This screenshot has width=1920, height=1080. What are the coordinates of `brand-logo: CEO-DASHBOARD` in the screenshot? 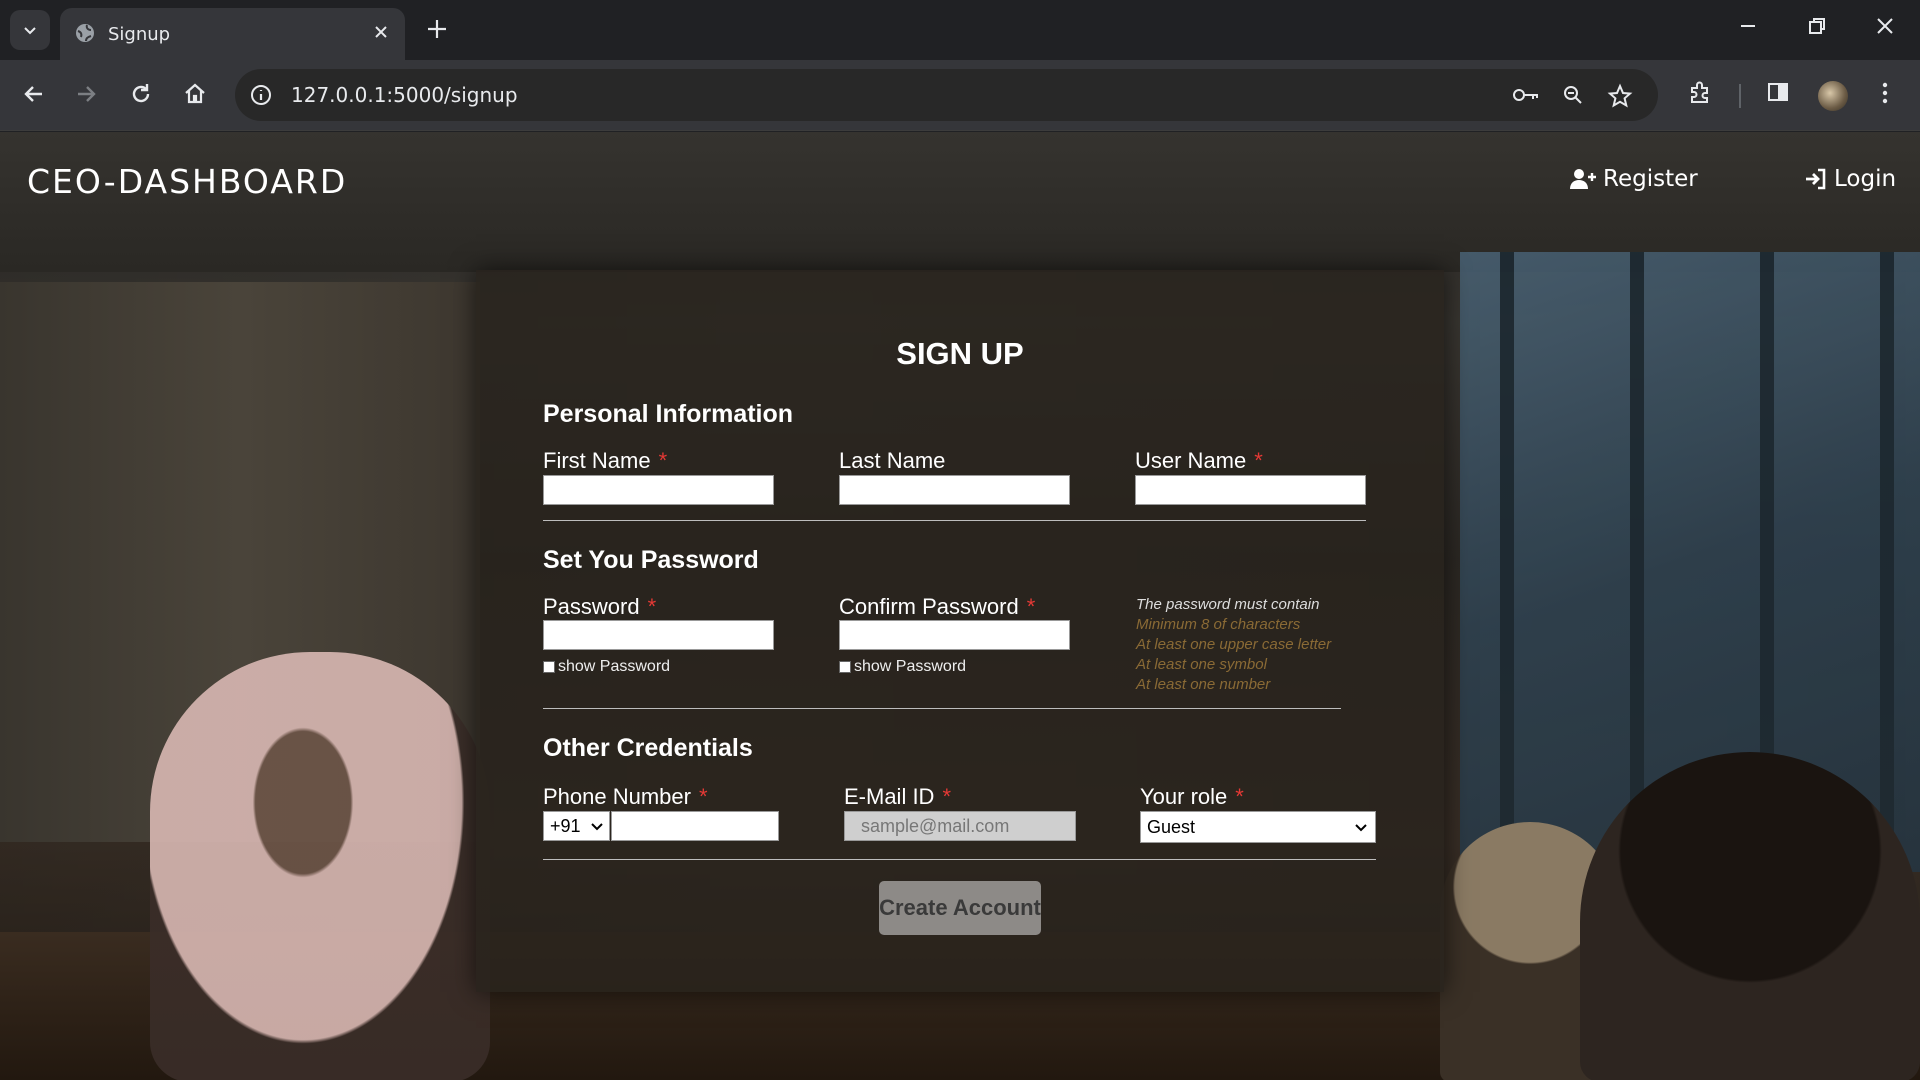 It's located at (187, 181).